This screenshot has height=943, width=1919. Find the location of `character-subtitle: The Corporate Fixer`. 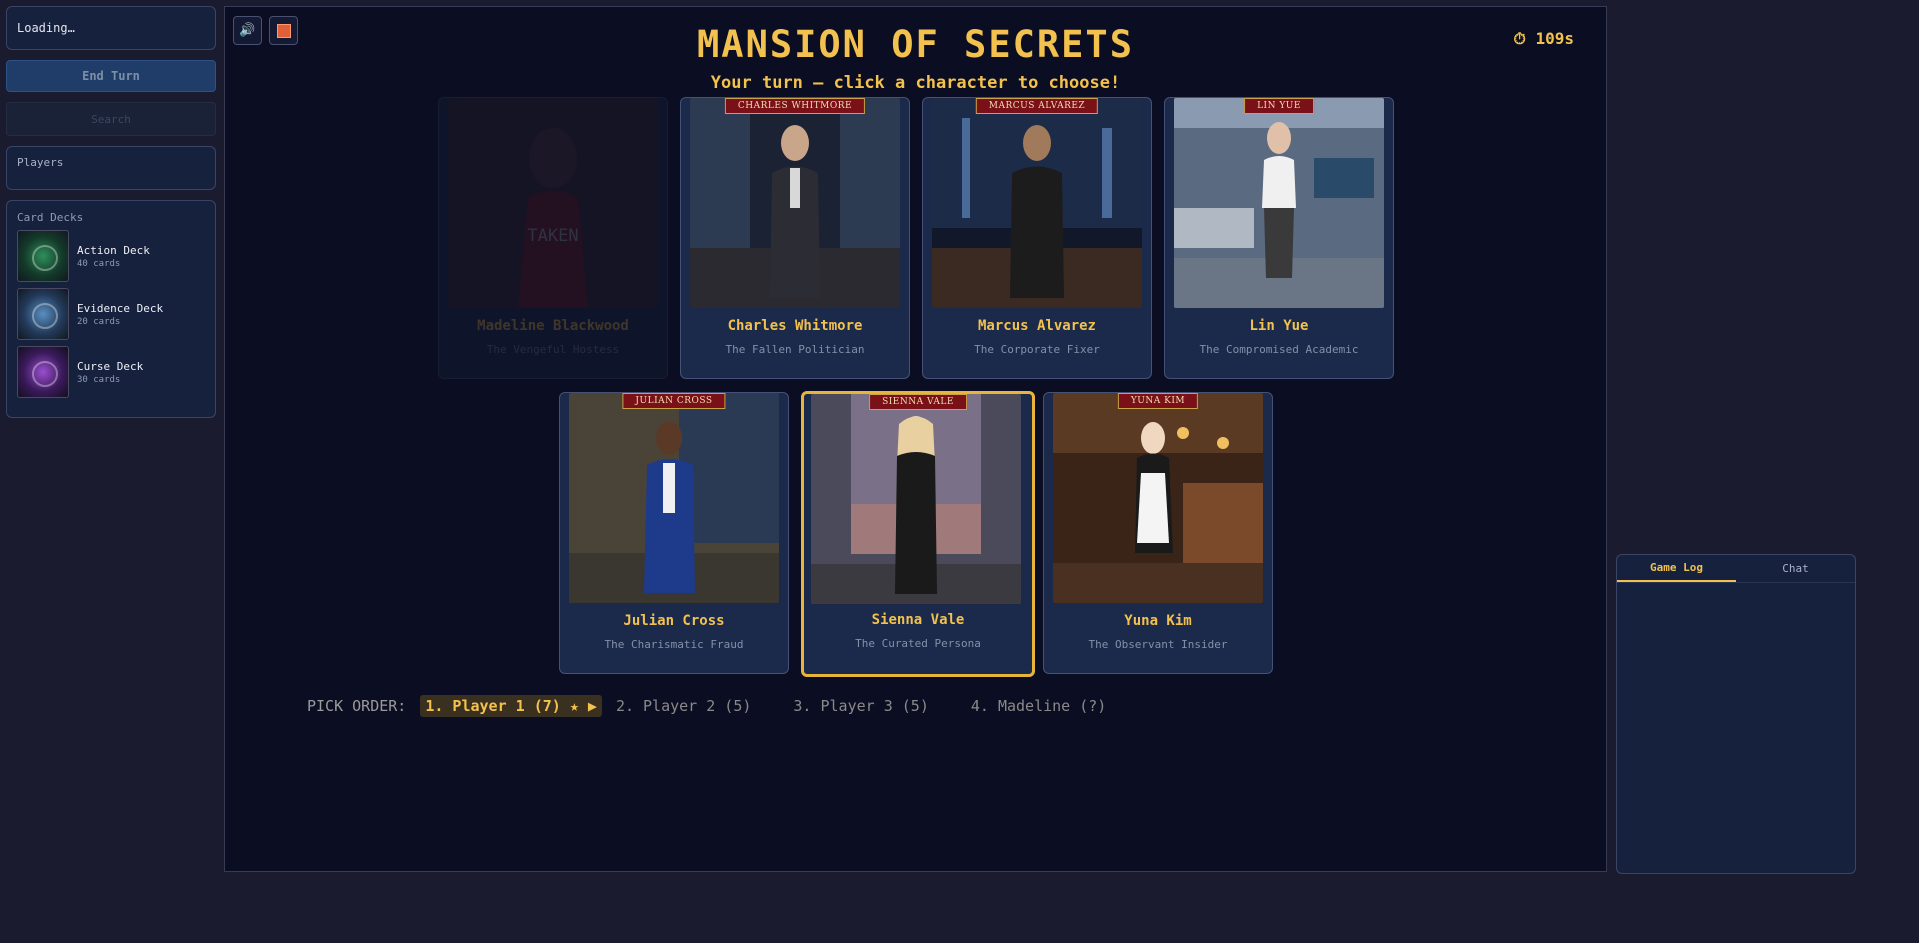

character-subtitle: The Corporate Fixer is located at coordinates (1037, 349).